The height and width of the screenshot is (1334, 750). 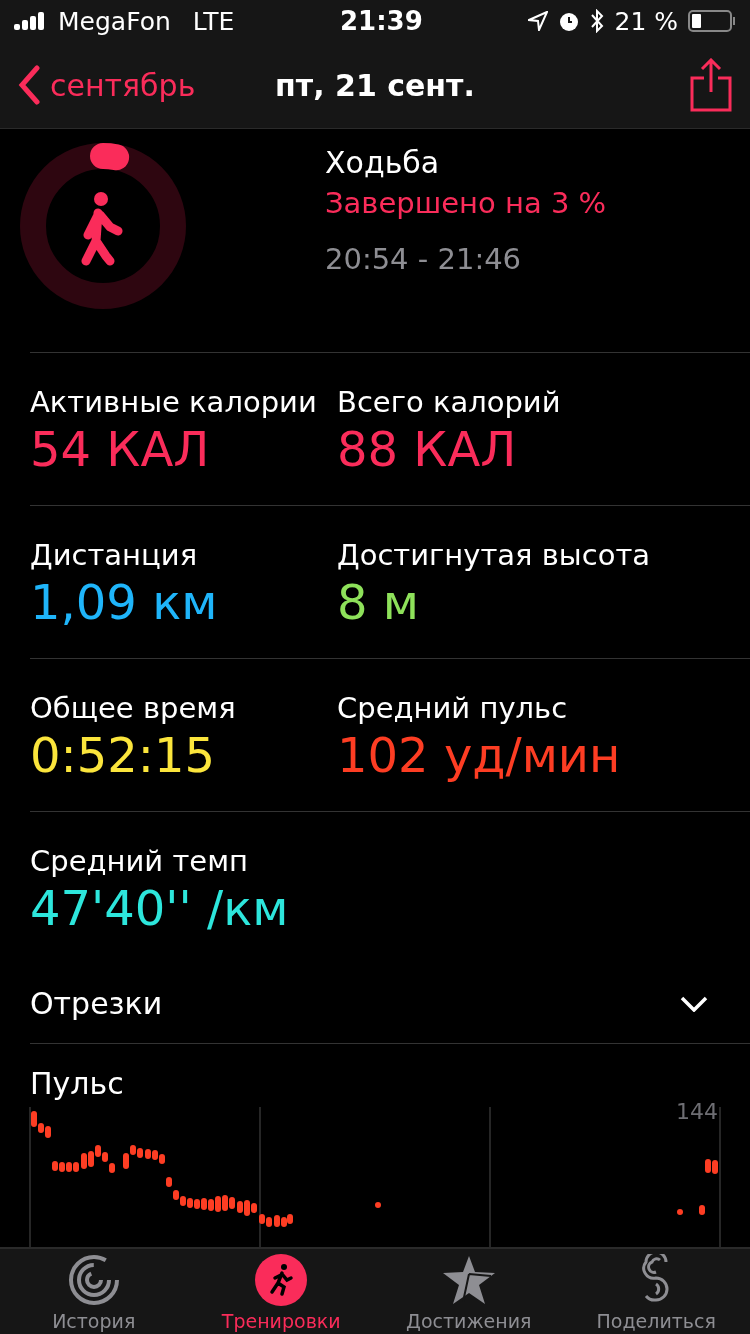 I want to click on metric-label: Активные калории, so click(x=174, y=402).